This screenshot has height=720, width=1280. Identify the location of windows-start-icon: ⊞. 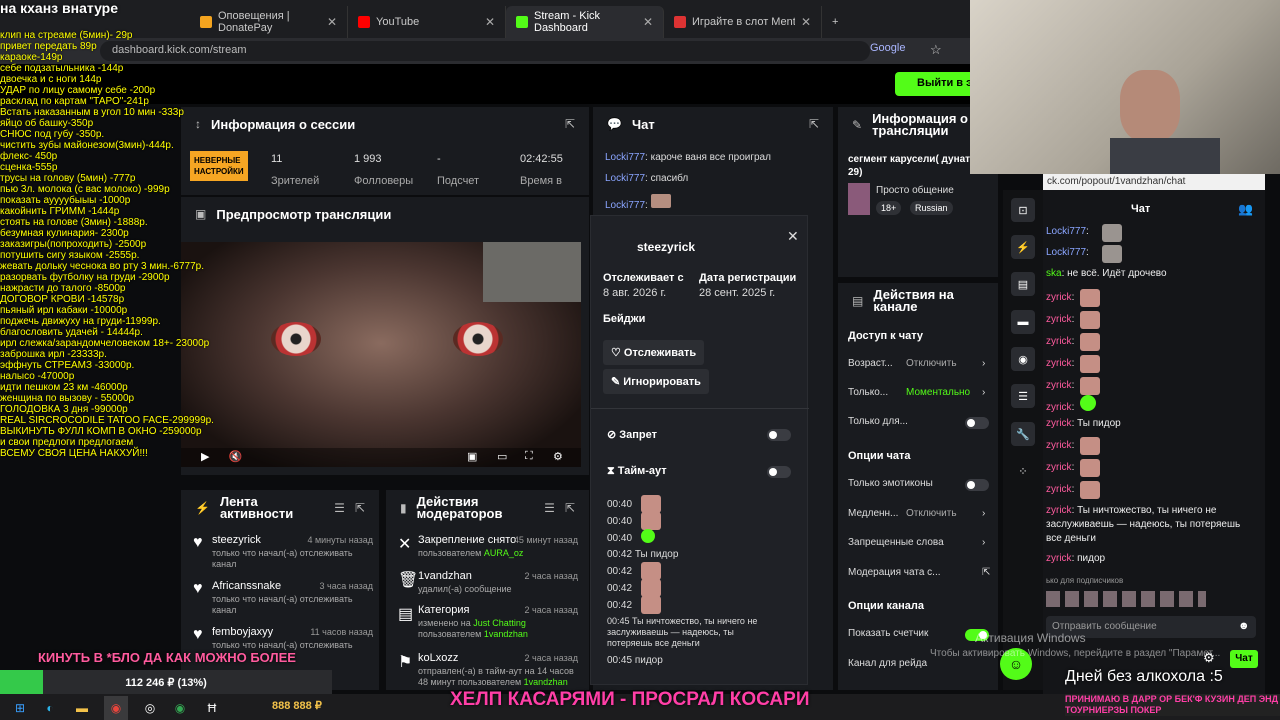
(20, 708).